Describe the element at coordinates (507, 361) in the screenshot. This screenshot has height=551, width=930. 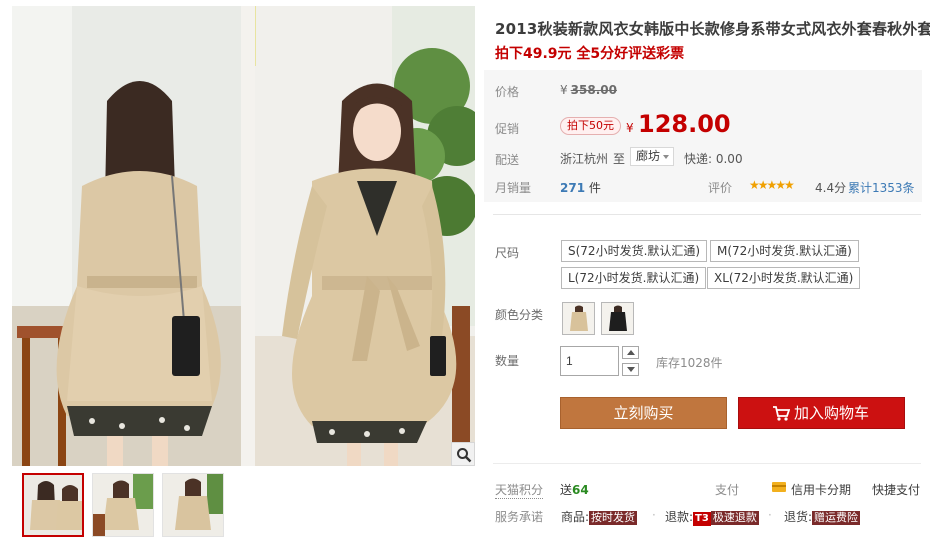
I see `quantity-label: 数量` at that location.